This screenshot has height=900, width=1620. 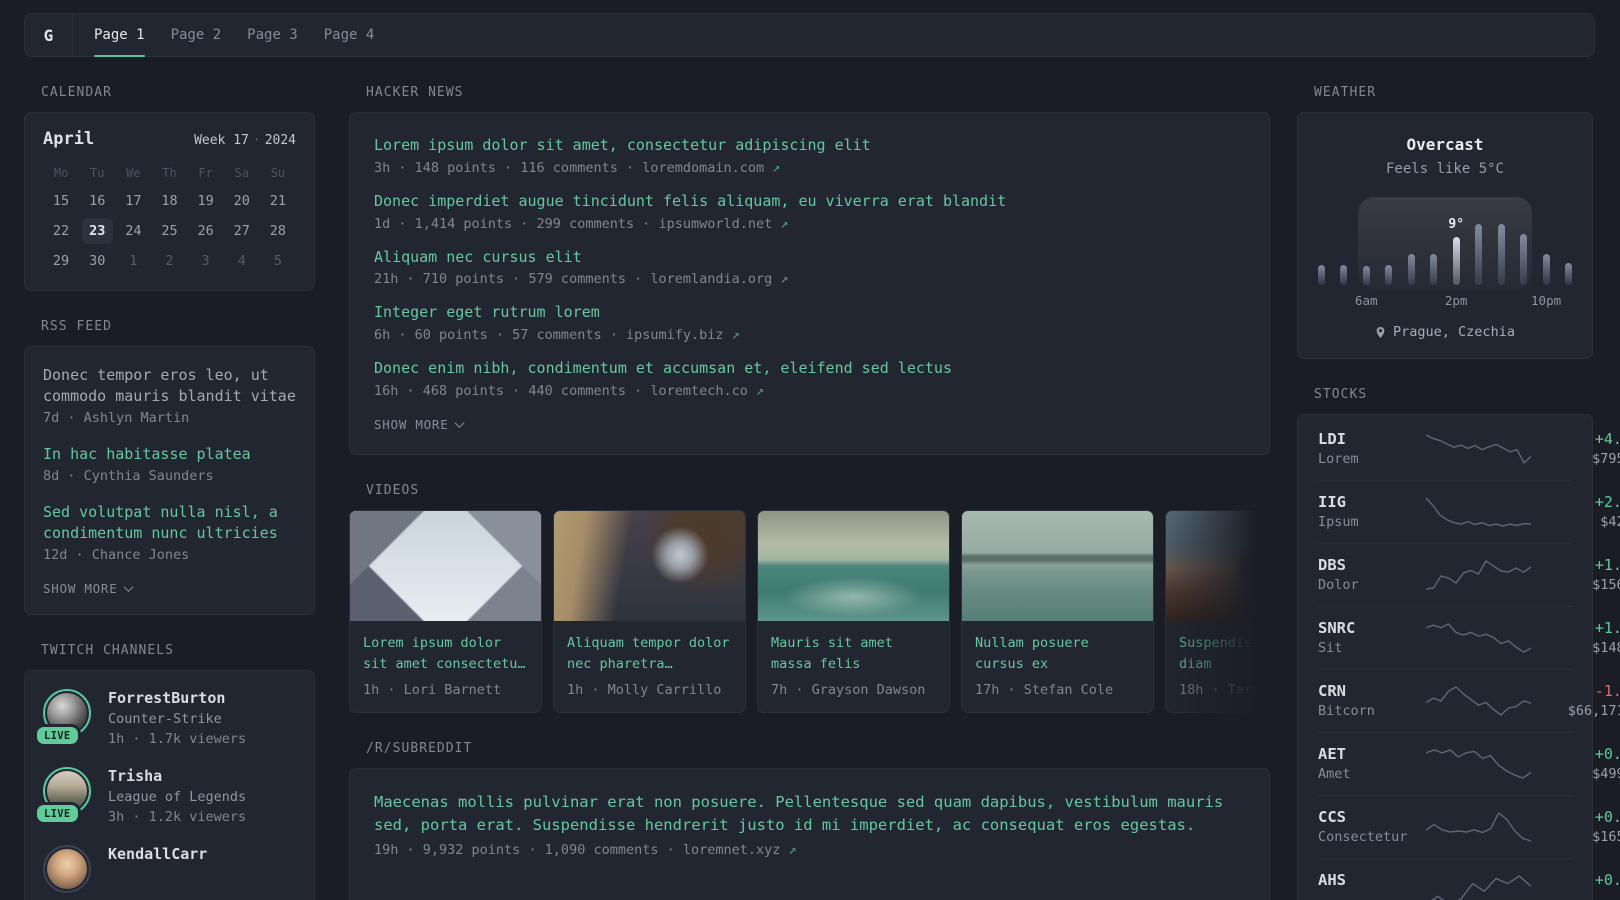 What do you see at coordinates (1380, 332) in the screenshot?
I see `location-pin-icon` at bounding box center [1380, 332].